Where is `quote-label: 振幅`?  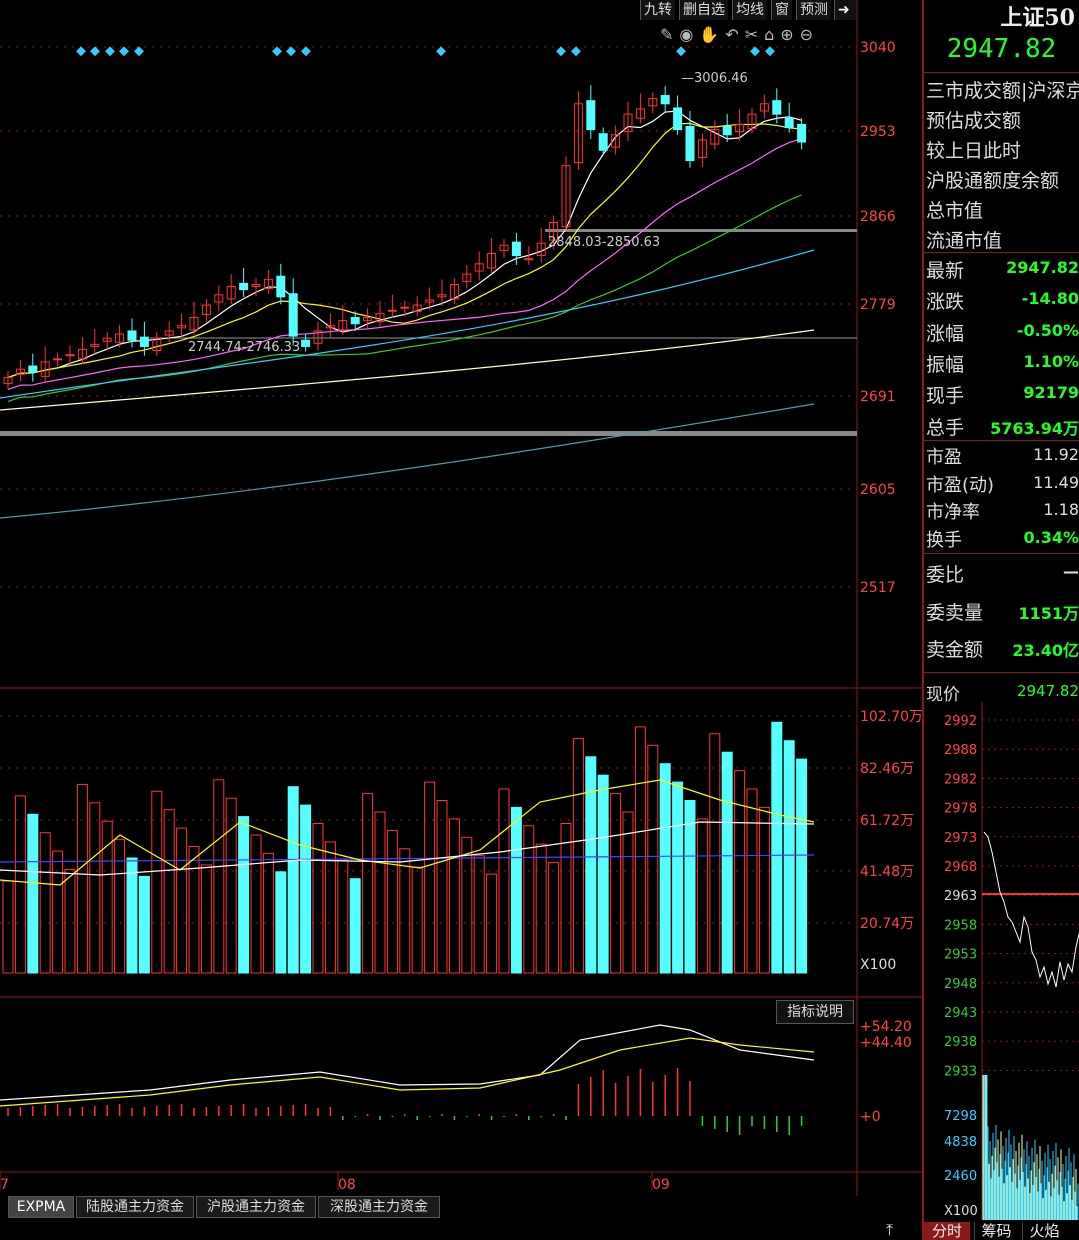 quote-label: 振幅 is located at coordinates (945, 364).